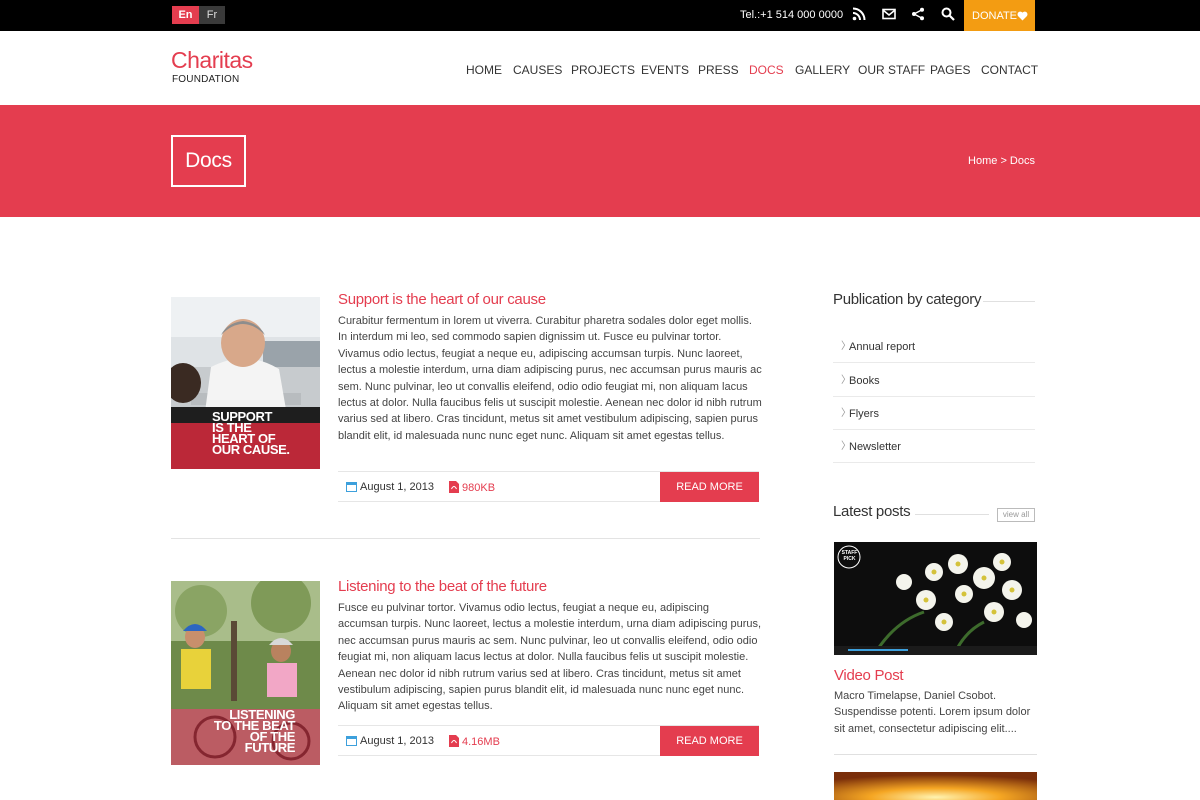 This screenshot has width=1200, height=800. What do you see at coordinates (934, 446) in the screenshot?
I see `category-newsletter: 〉 Newsletter` at bounding box center [934, 446].